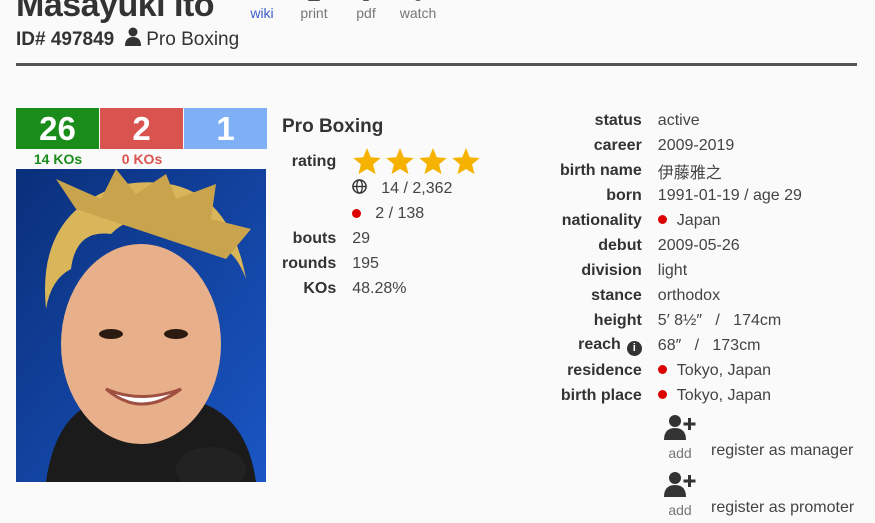 The width and height of the screenshot is (875, 523). I want to click on header-divider, so click(436, 64).